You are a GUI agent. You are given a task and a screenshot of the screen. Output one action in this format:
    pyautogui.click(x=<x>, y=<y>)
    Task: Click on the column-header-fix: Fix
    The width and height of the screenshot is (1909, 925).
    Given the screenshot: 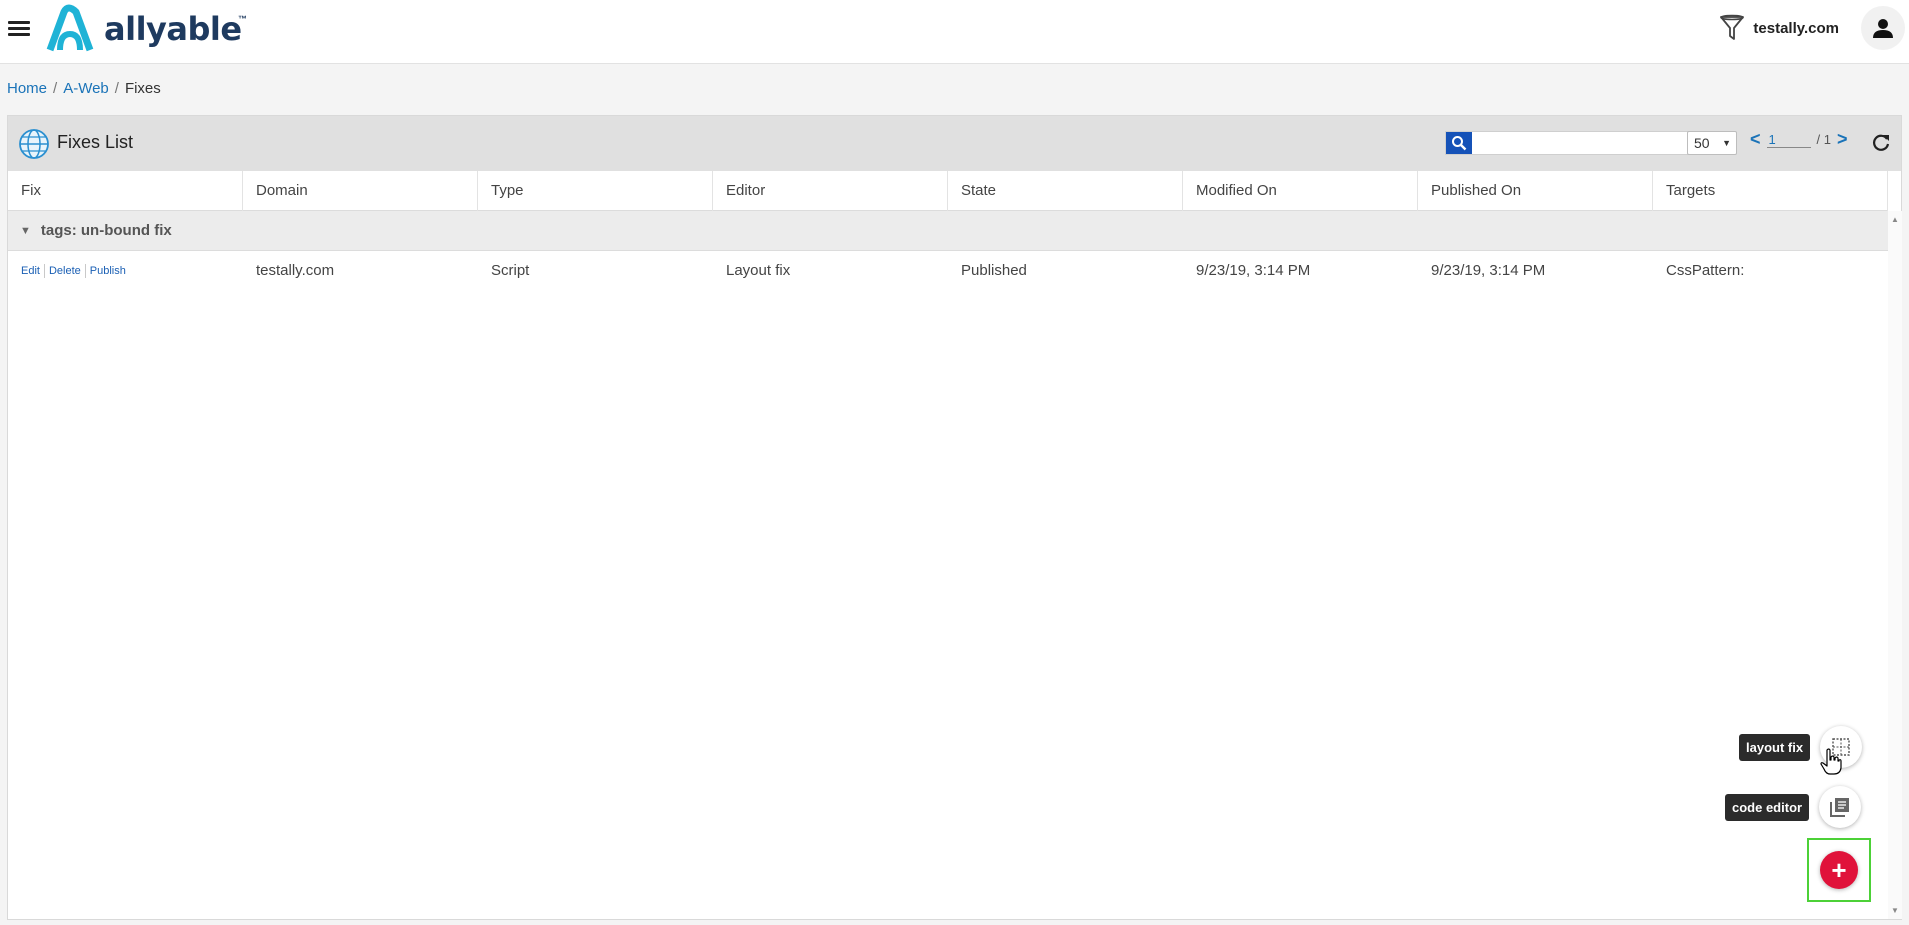 What is the action you would take?
    pyautogui.click(x=125, y=191)
    